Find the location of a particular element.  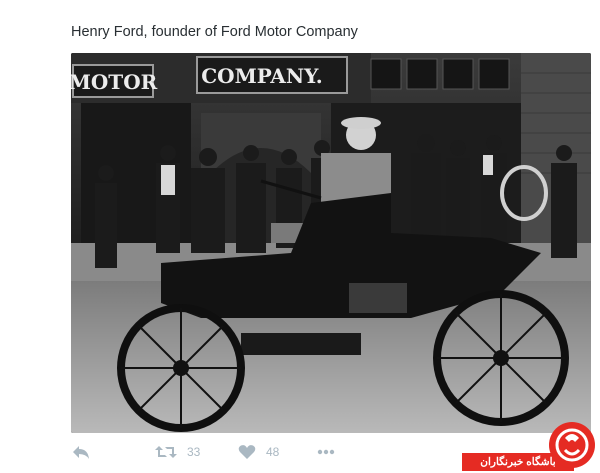

like-button: 48 is located at coordinates (258, 452).